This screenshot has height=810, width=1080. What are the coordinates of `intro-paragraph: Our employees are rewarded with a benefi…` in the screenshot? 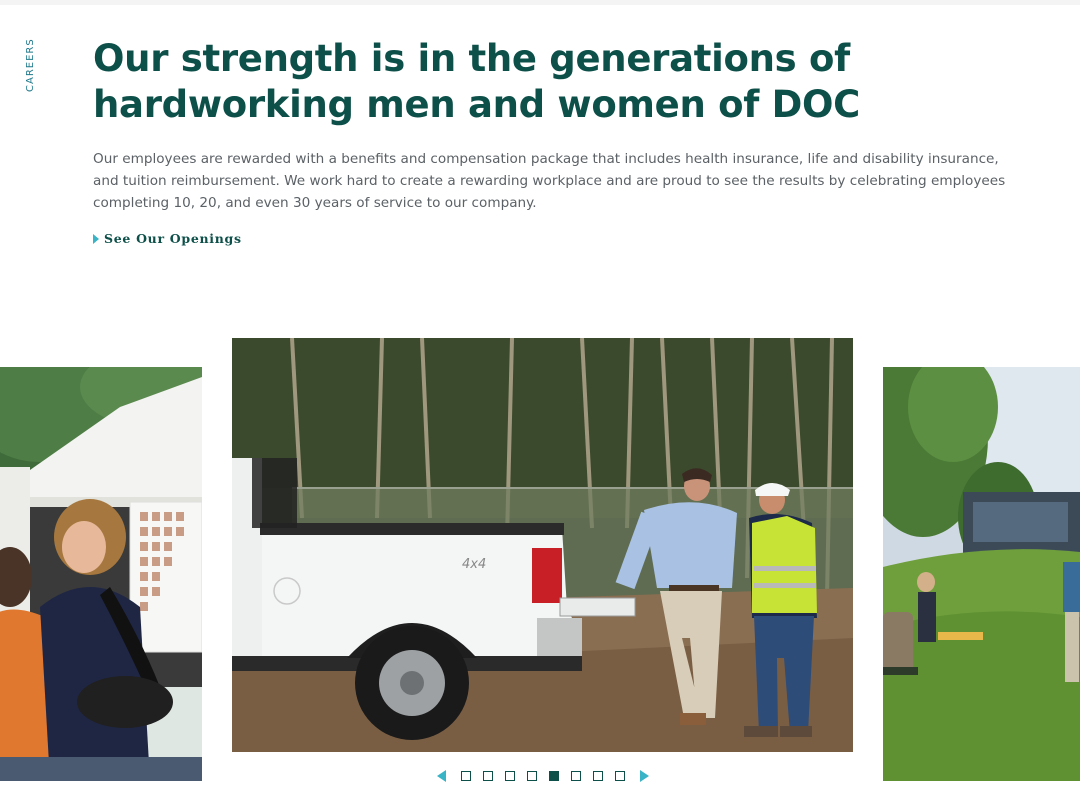 It's located at (549, 181).